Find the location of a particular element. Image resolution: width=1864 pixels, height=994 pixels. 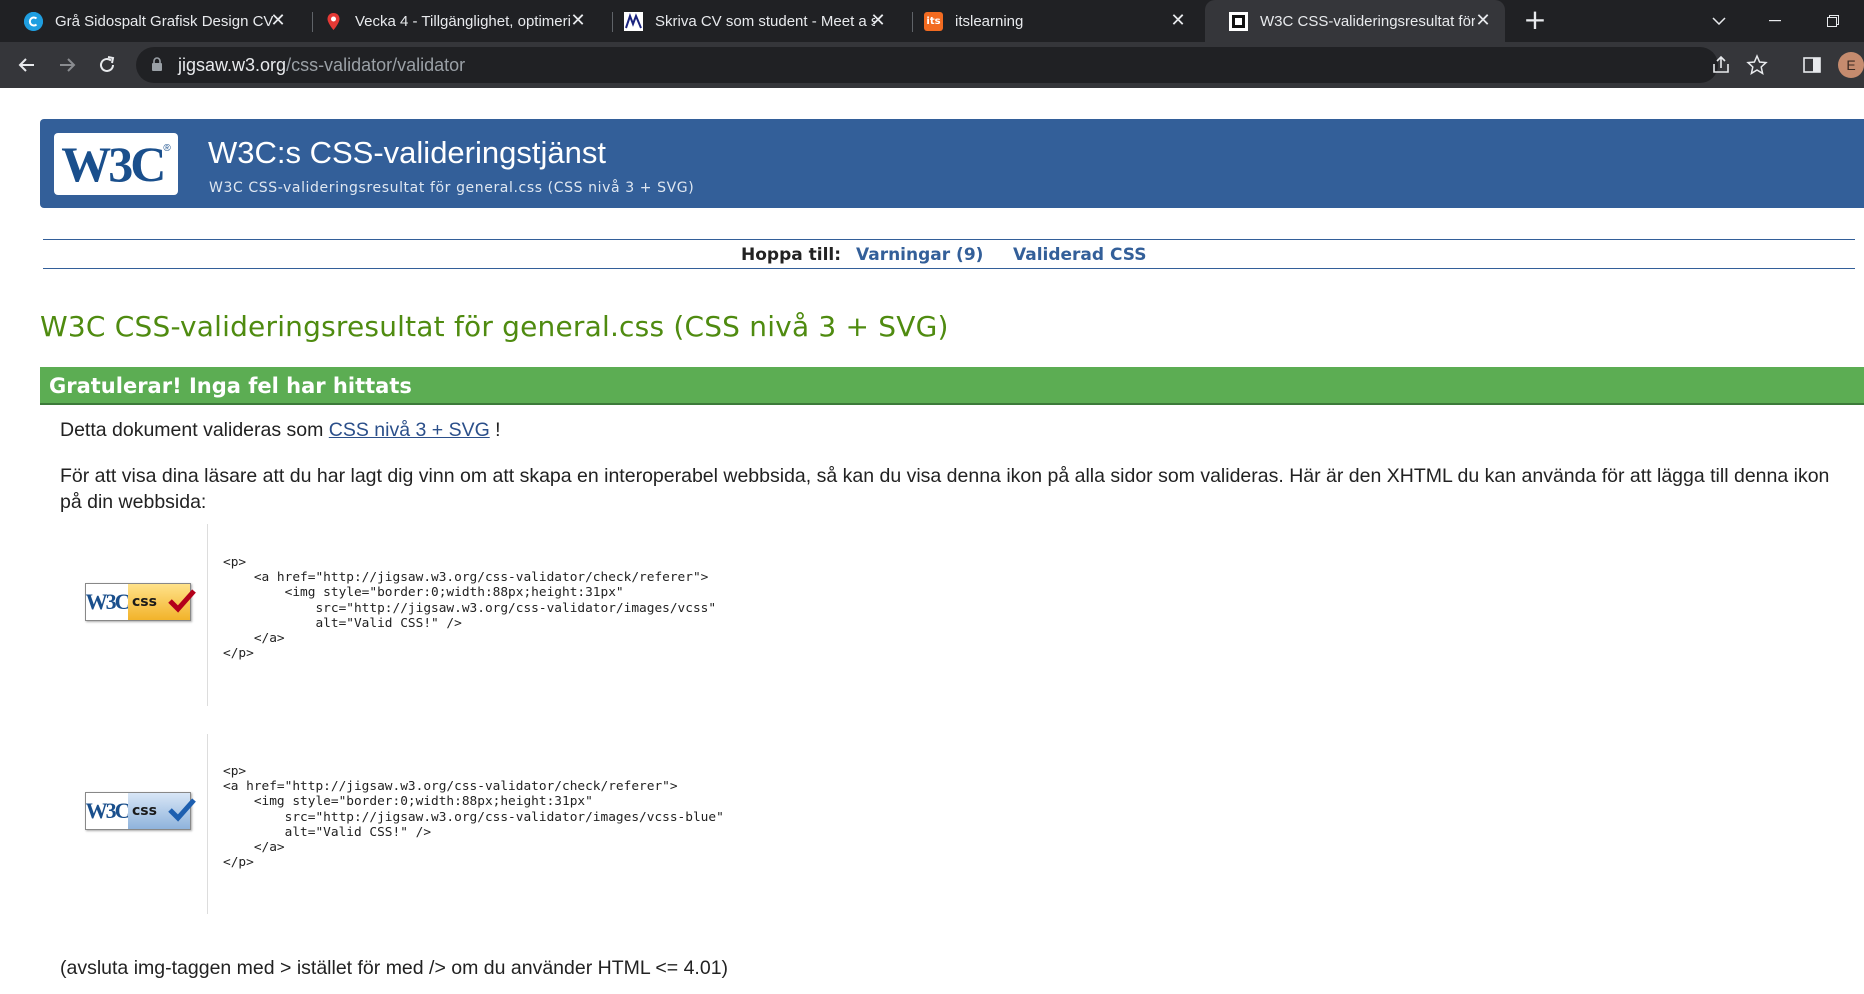

tab-title: Skriva CV som student - Meet a s is located at coordinates (765, 21).